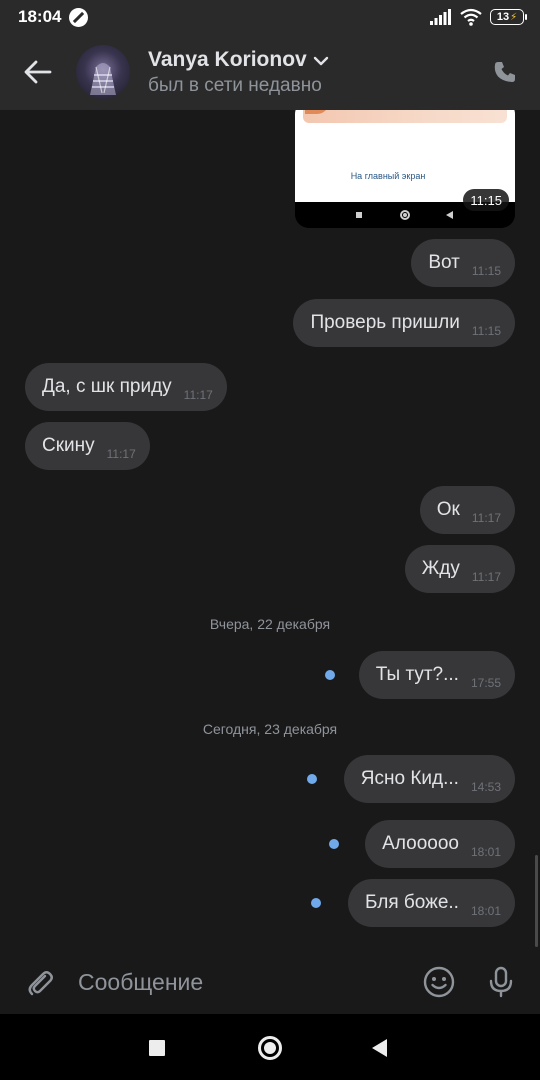 The width and height of the screenshot is (540, 1080). I want to click on chat-header: Vanya Korionov был в сети недавно, so click(270, 72).